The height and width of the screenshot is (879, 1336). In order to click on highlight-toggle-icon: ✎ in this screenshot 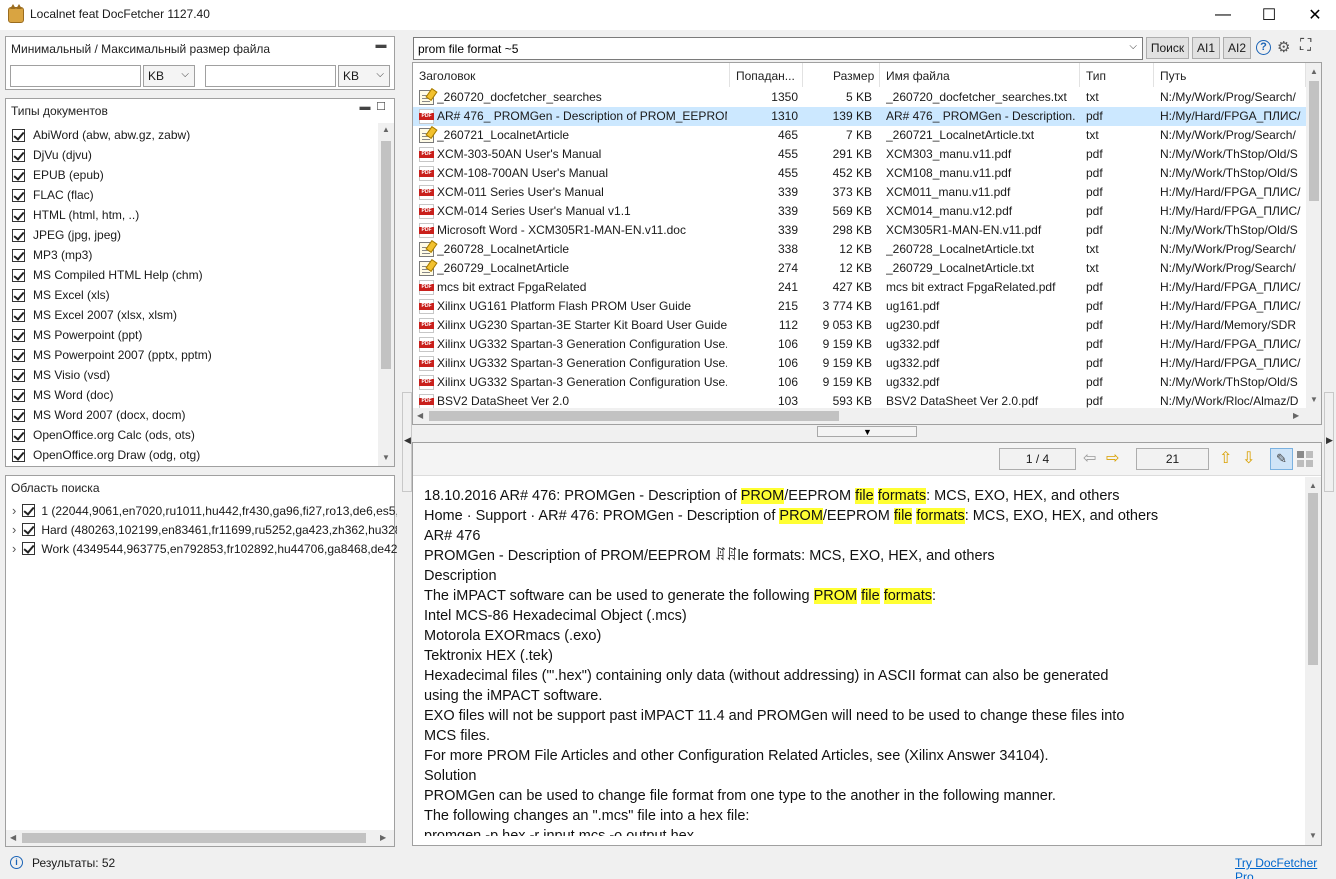, I will do `click(1281, 459)`.